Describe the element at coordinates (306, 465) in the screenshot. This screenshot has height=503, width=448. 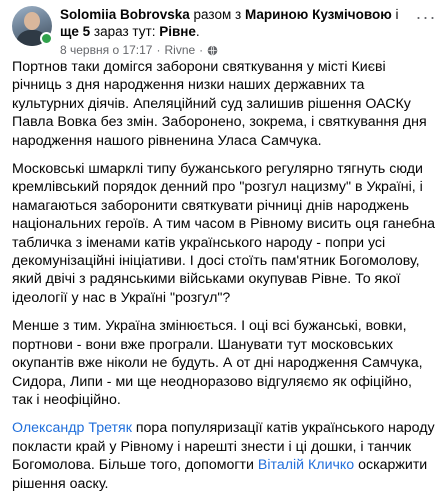
I see `mention-link-klychko: Віталій Кличко` at that location.